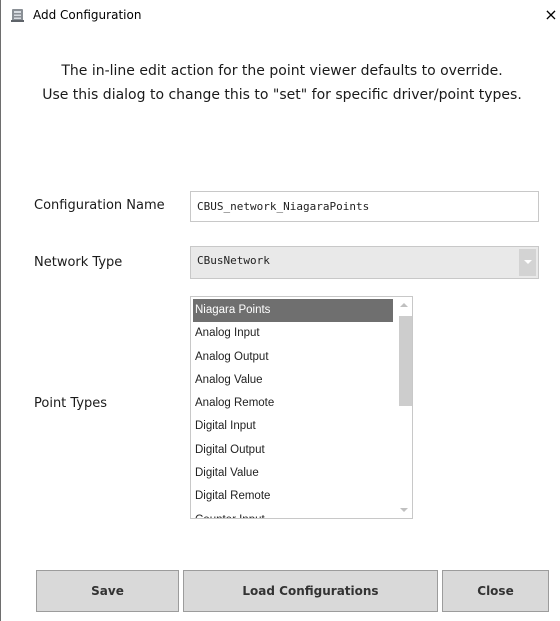  Describe the element at coordinates (404, 407) in the screenshot. I see `list-scrollbar` at that location.